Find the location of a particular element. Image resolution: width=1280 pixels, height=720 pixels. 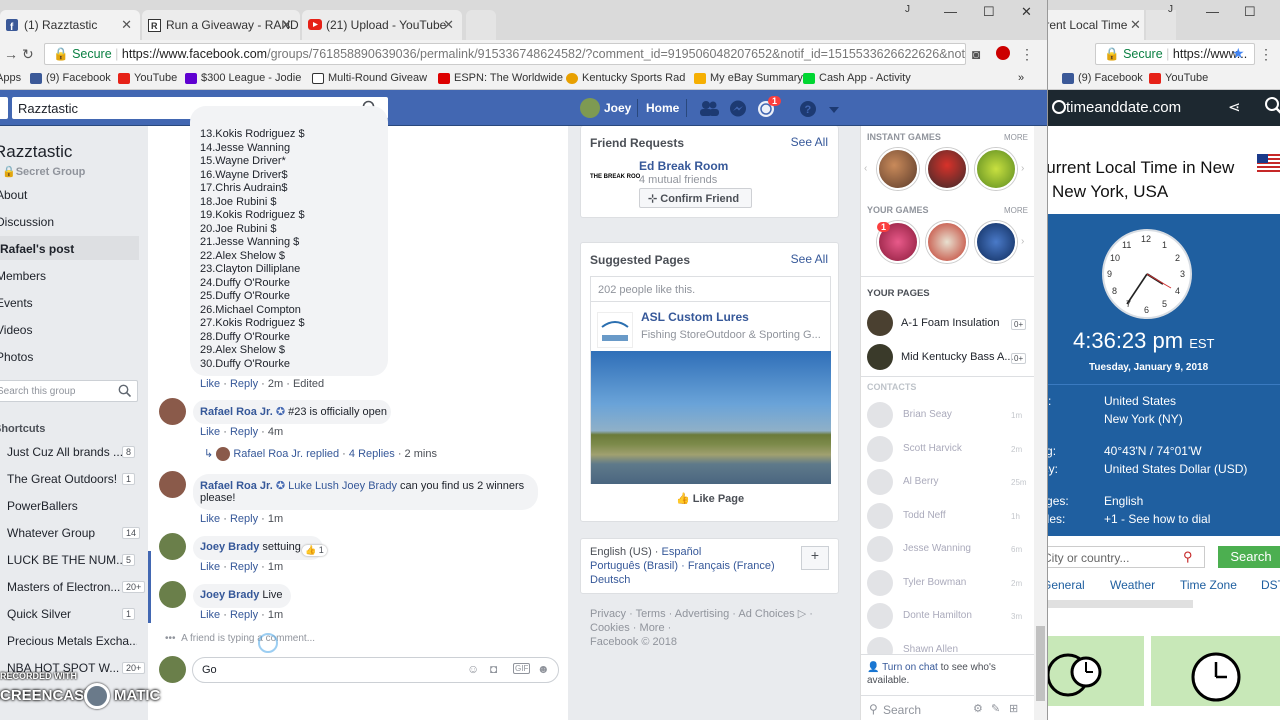

bookmark-ebay: My eBay Summary is located at coordinates (748, 78).